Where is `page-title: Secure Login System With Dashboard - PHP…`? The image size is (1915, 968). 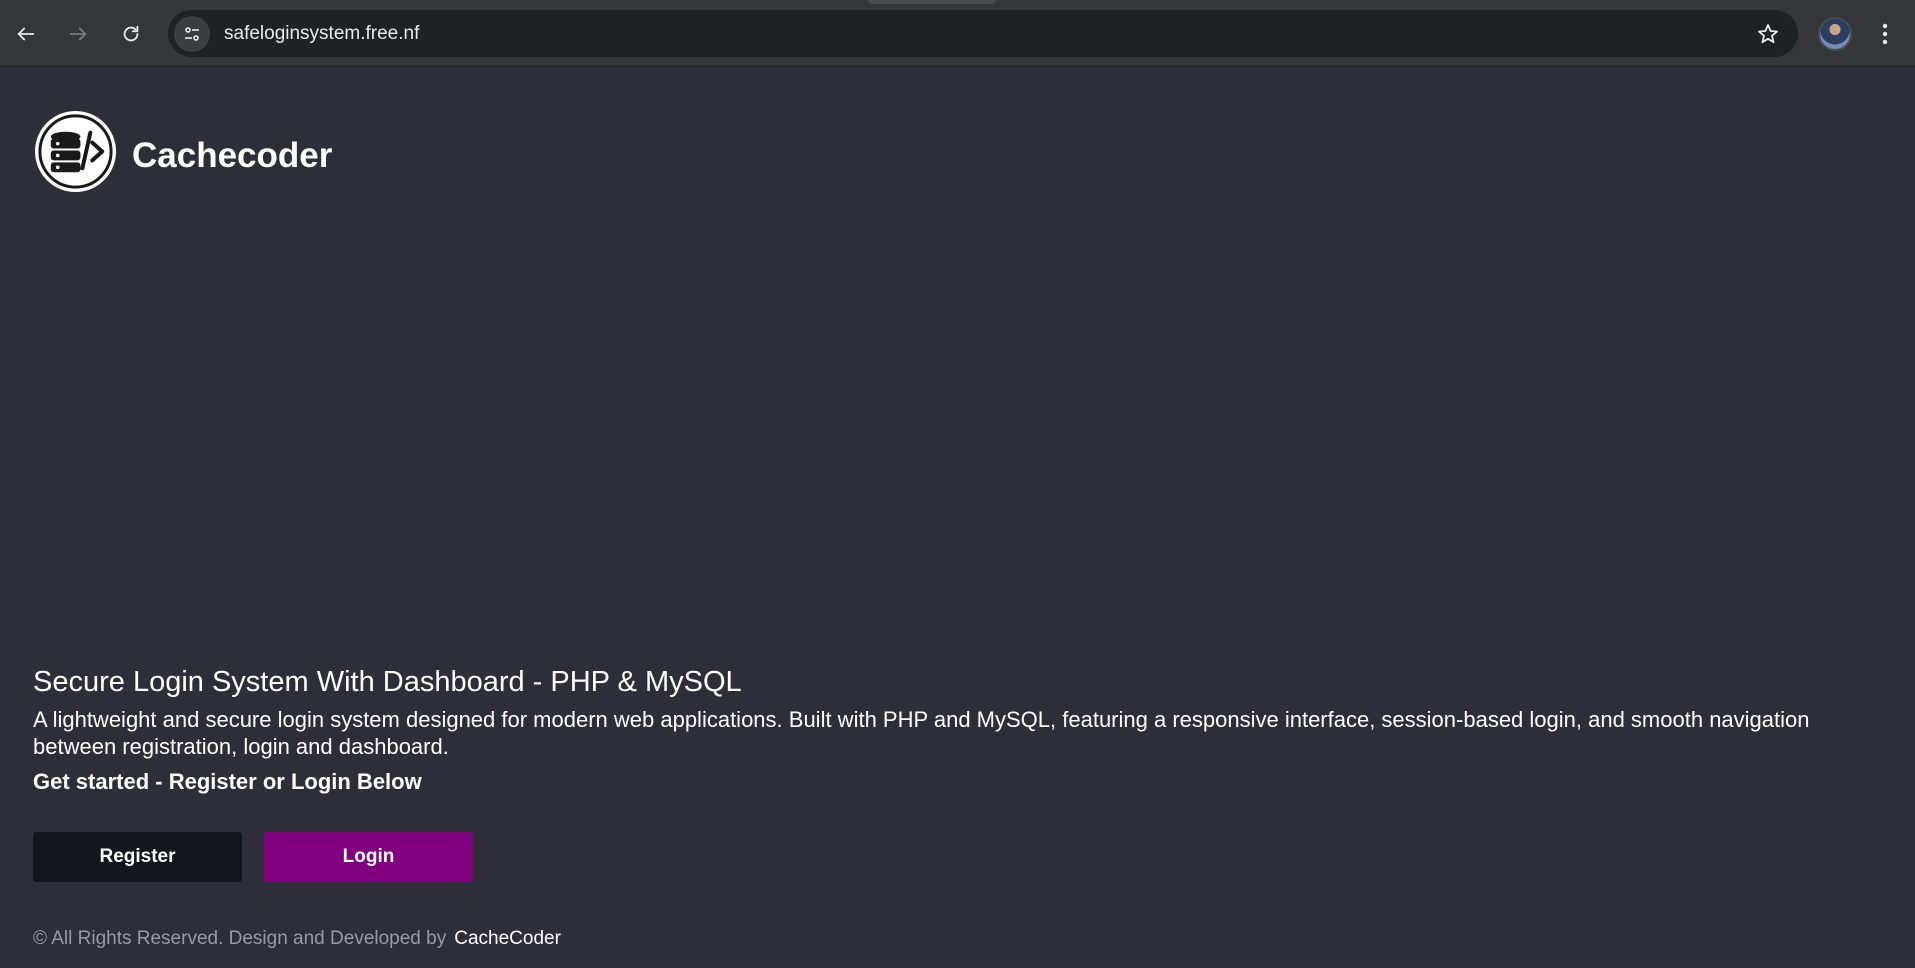 page-title: Secure Login System With Dashboard - PHP… is located at coordinates (387, 682).